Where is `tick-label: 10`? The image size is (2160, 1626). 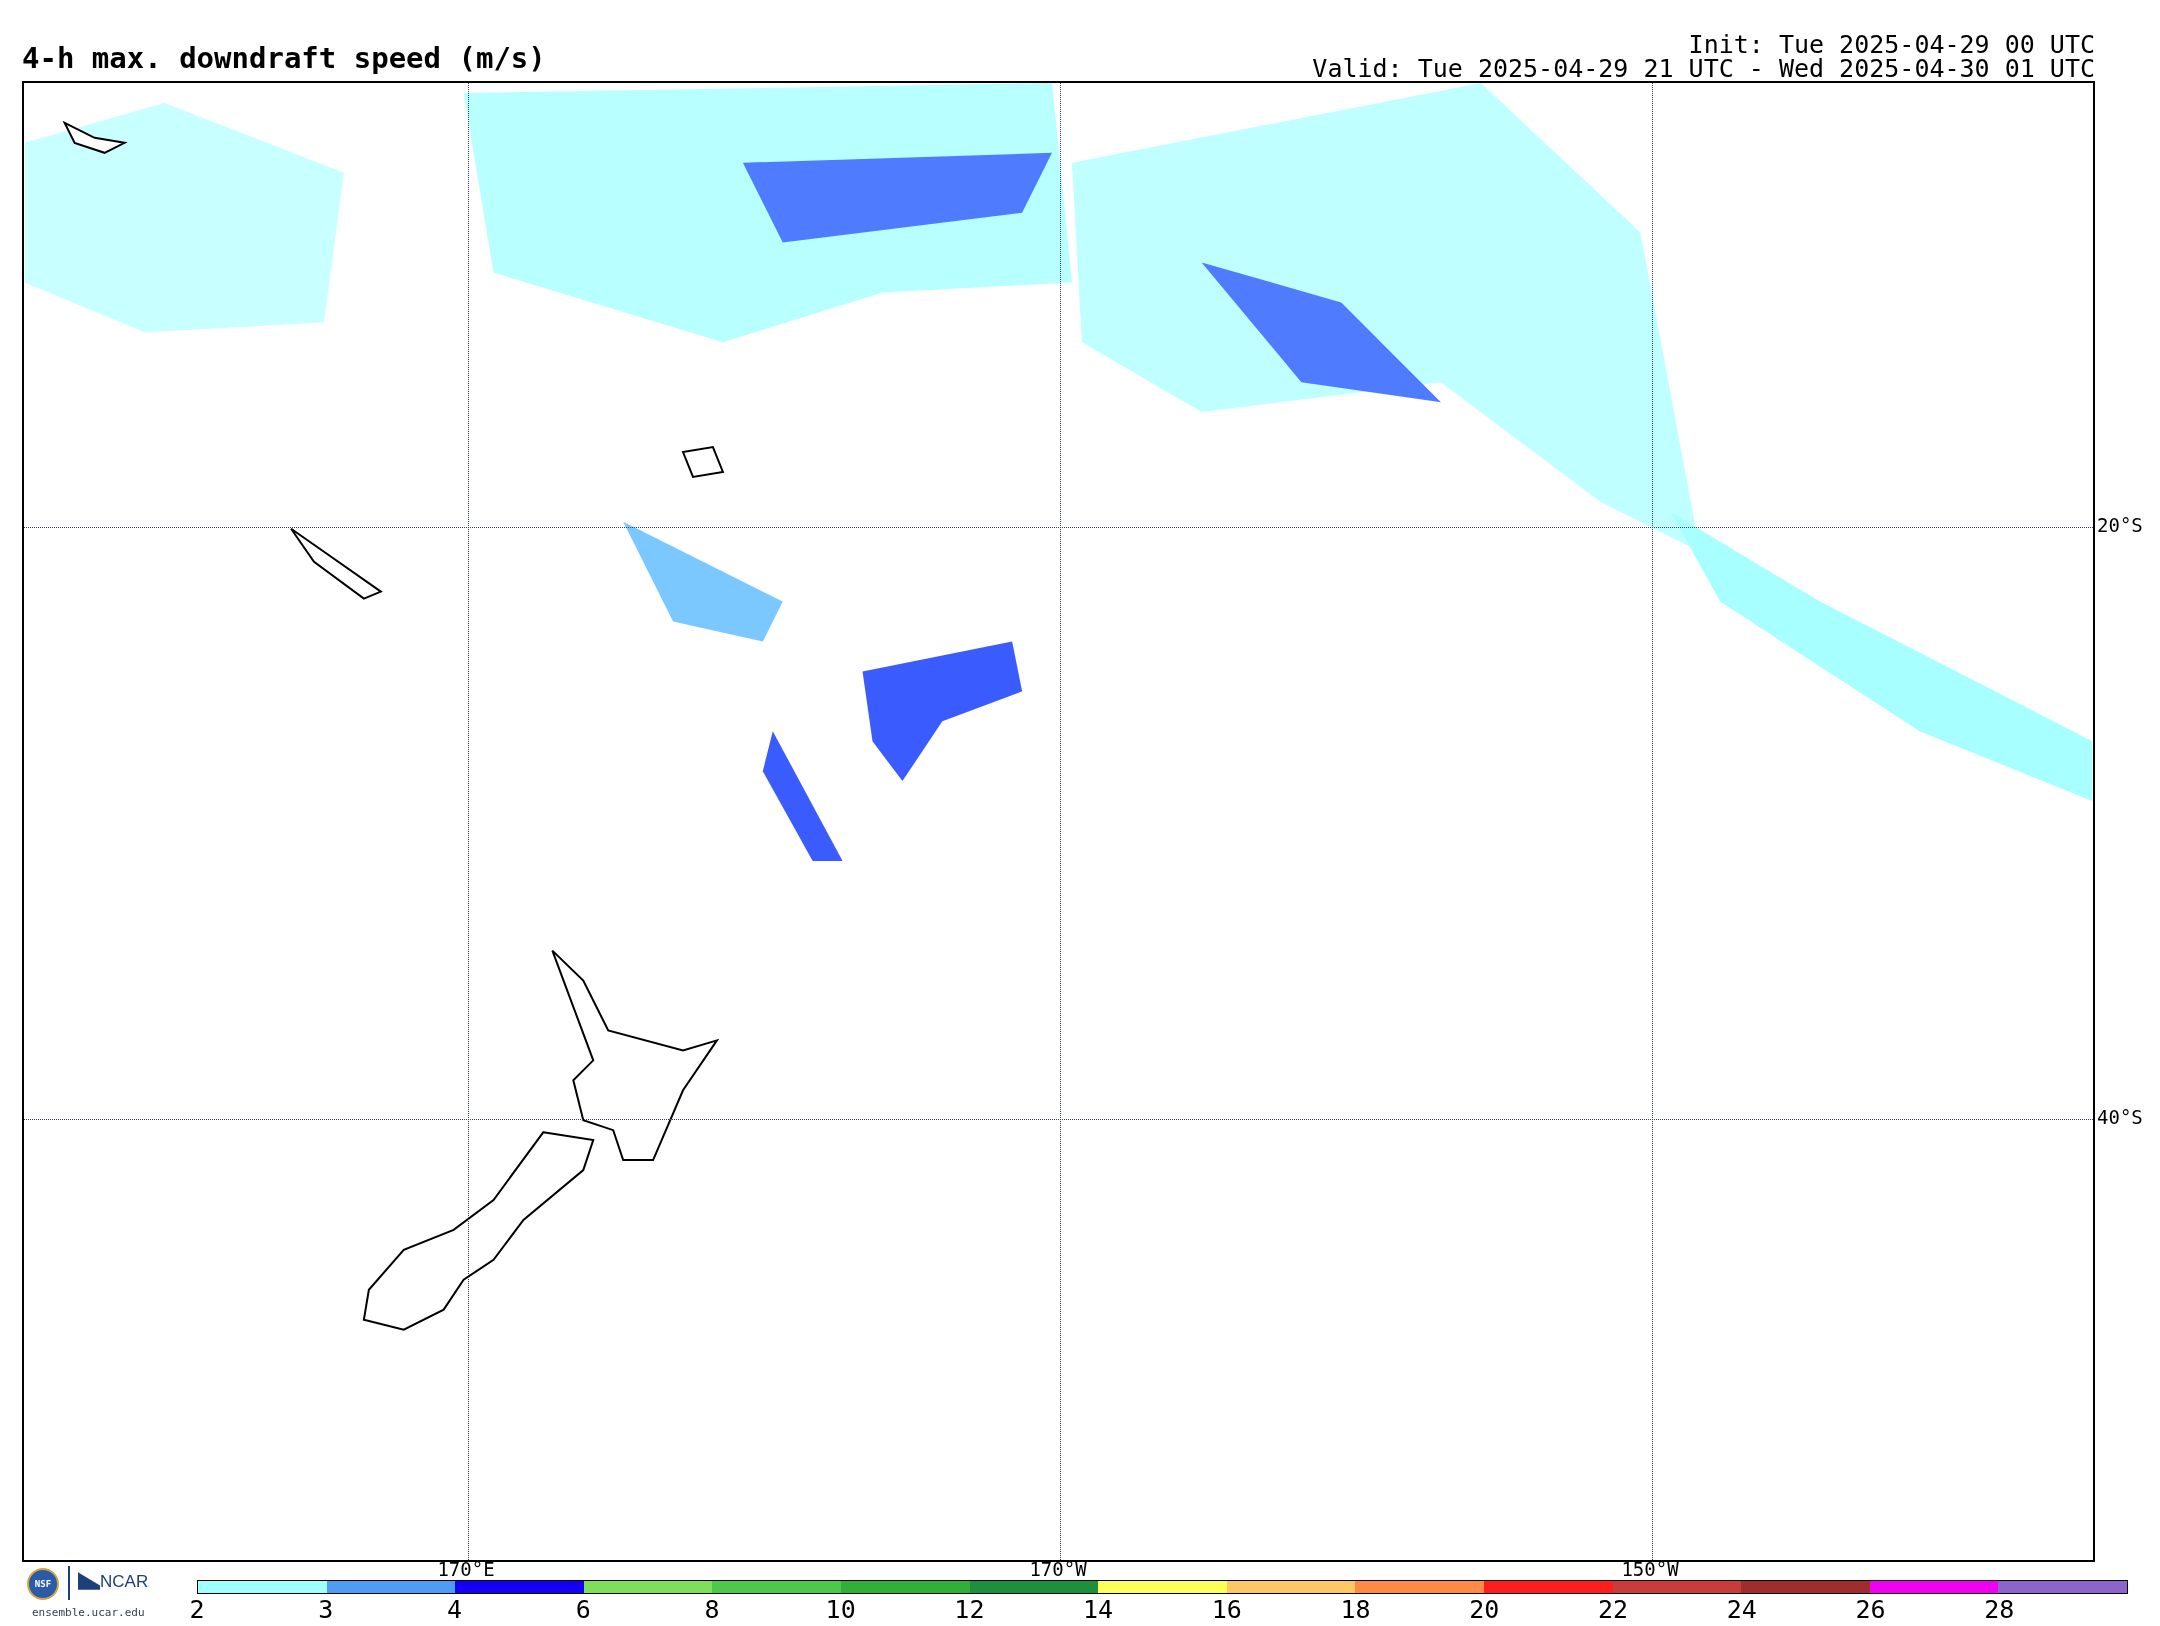
tick-label: 10 is located at coordinates (840, 1609).